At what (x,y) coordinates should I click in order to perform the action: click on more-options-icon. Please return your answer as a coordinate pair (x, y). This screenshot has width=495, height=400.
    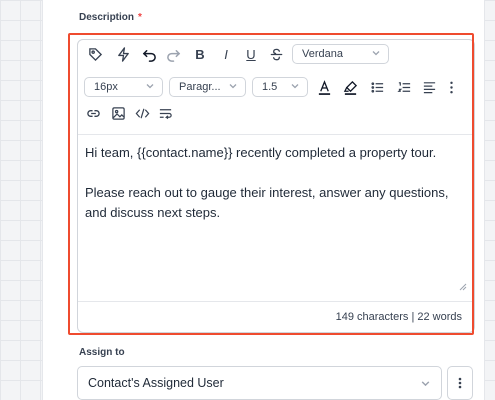
    Looking at the image, I should click on (460, 383).